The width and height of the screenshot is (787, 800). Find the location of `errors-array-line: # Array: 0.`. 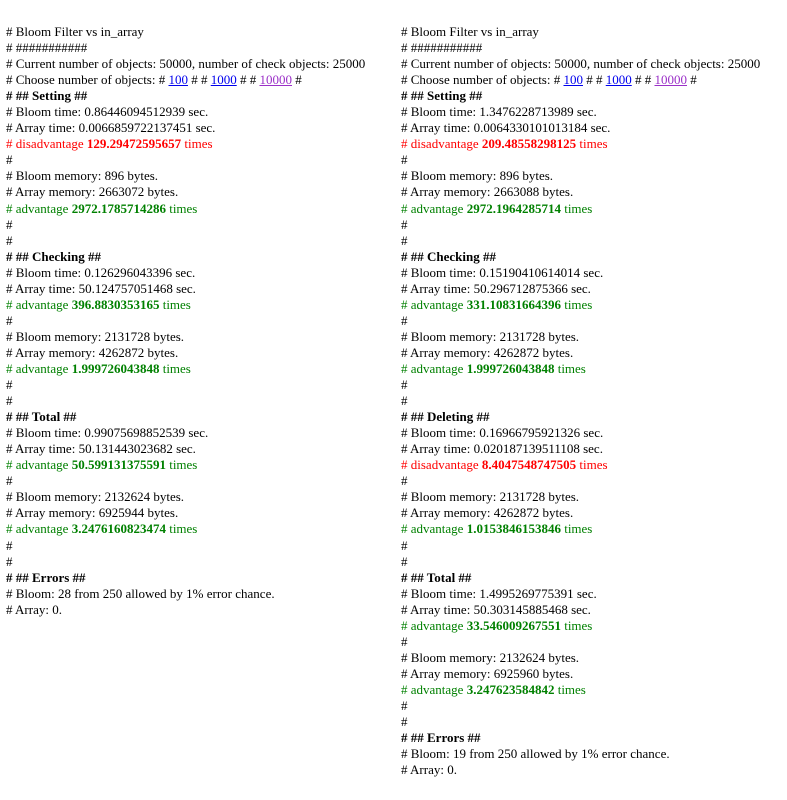

errors-array-line: # Array: 0. is located at coordinates (34, 609).